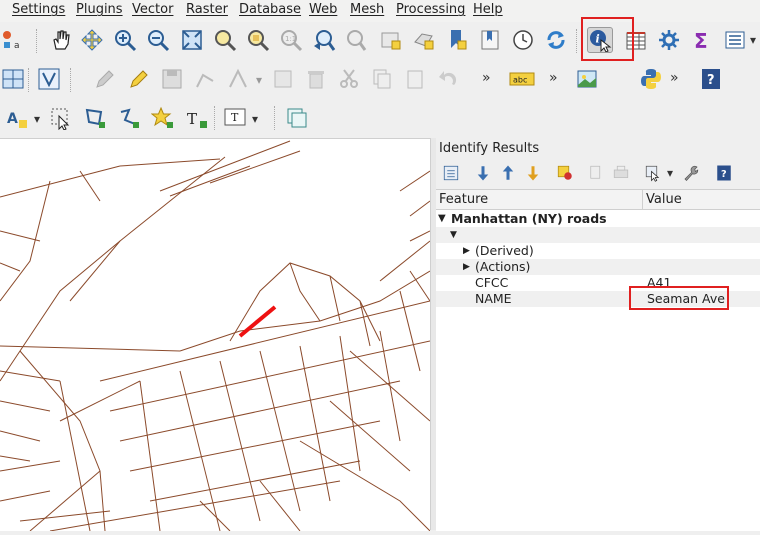 This screenshot has width=760, height=535. I want to click on delete-selected-icon, so click(316, 79).